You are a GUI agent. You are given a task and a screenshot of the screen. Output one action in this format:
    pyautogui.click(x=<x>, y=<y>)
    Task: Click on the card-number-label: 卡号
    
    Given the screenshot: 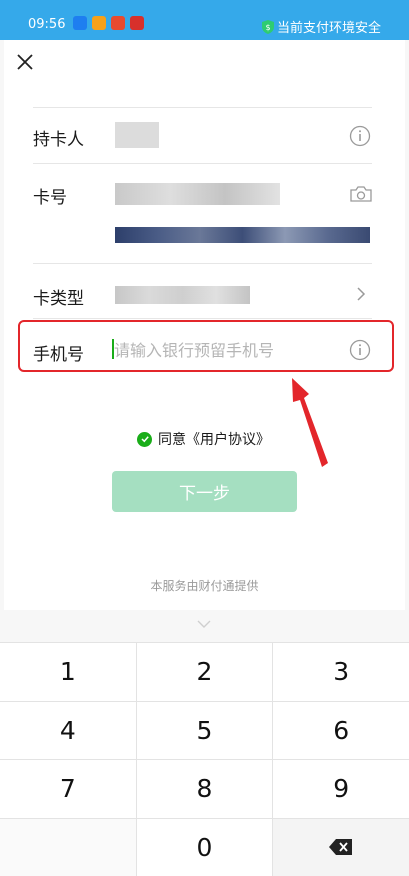 What is the action you would take?
    pyautogui.click(x=50, y=198)
    